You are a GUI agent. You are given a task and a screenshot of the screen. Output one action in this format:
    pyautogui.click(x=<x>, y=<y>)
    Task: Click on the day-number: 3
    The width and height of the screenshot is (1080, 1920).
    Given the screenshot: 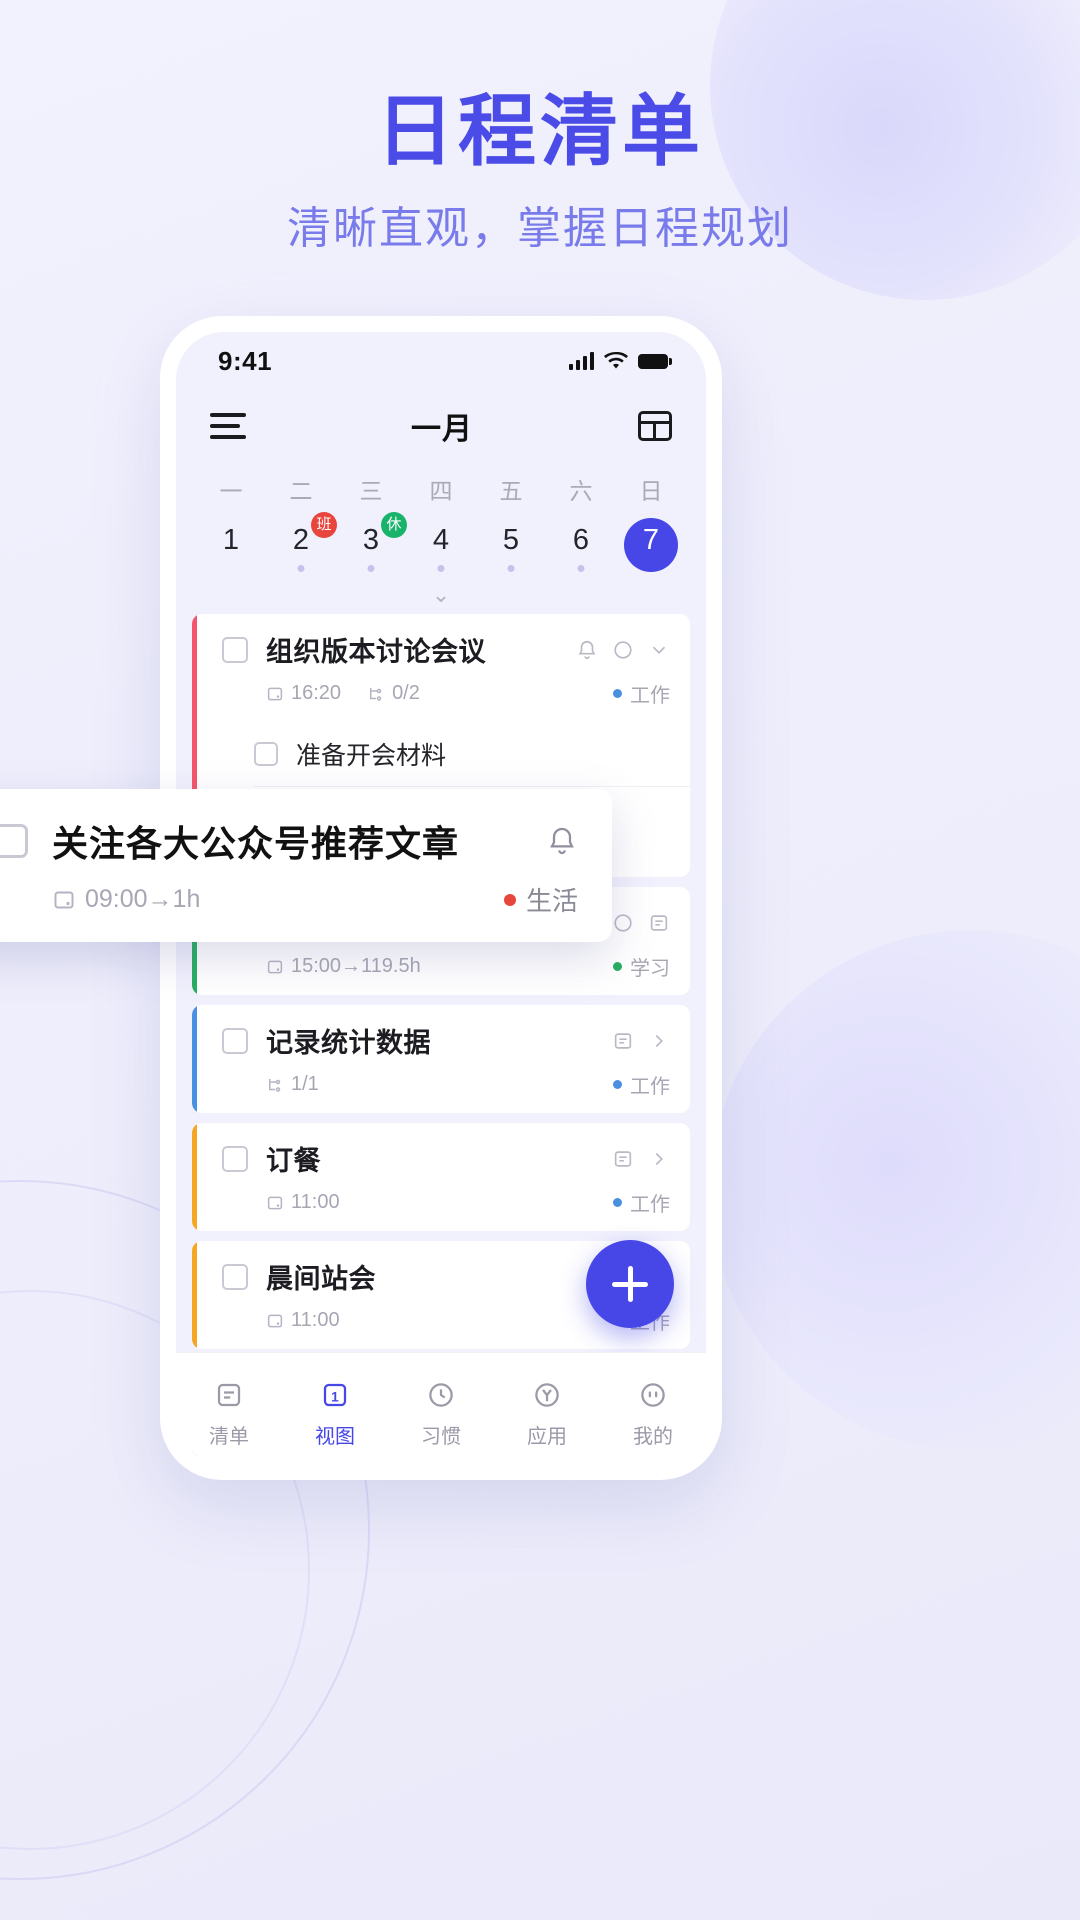 What is the action you would take?
    pyautogui.click(x=371, y=540)
    